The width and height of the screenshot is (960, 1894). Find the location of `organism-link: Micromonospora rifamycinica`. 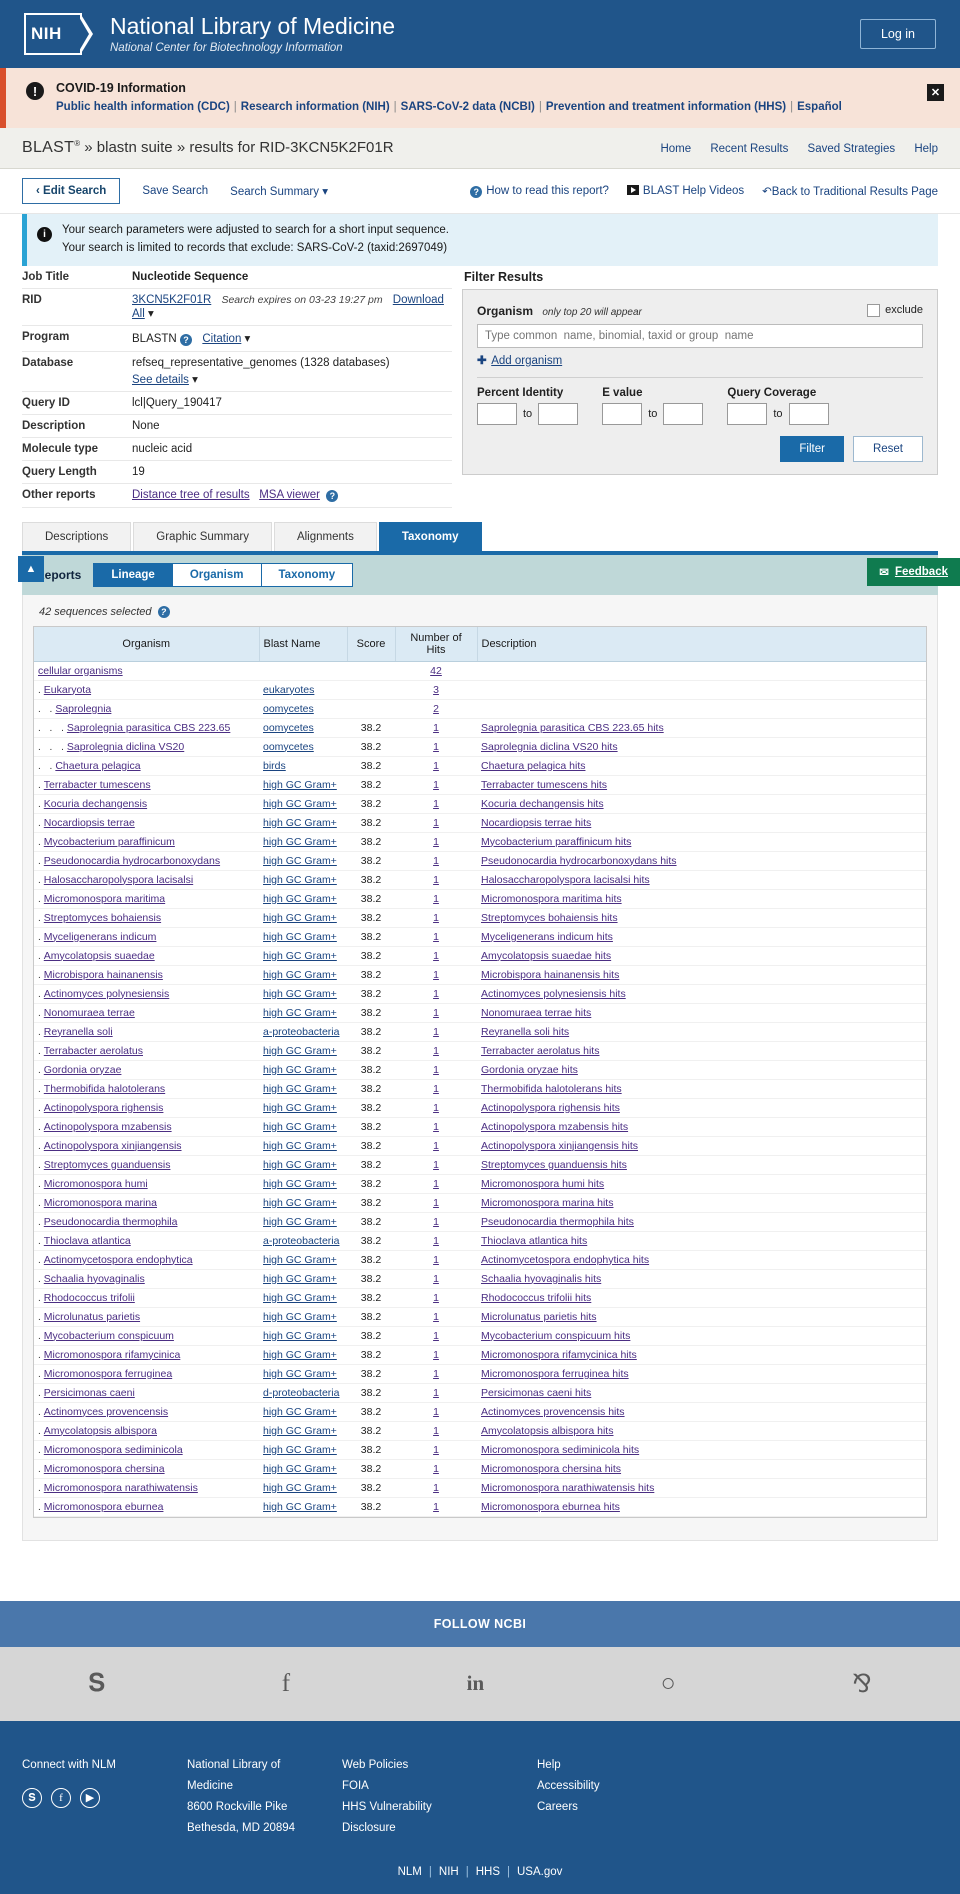

organism-link: Micromonospora rifamycinica is located at coordinates (112, 1355).